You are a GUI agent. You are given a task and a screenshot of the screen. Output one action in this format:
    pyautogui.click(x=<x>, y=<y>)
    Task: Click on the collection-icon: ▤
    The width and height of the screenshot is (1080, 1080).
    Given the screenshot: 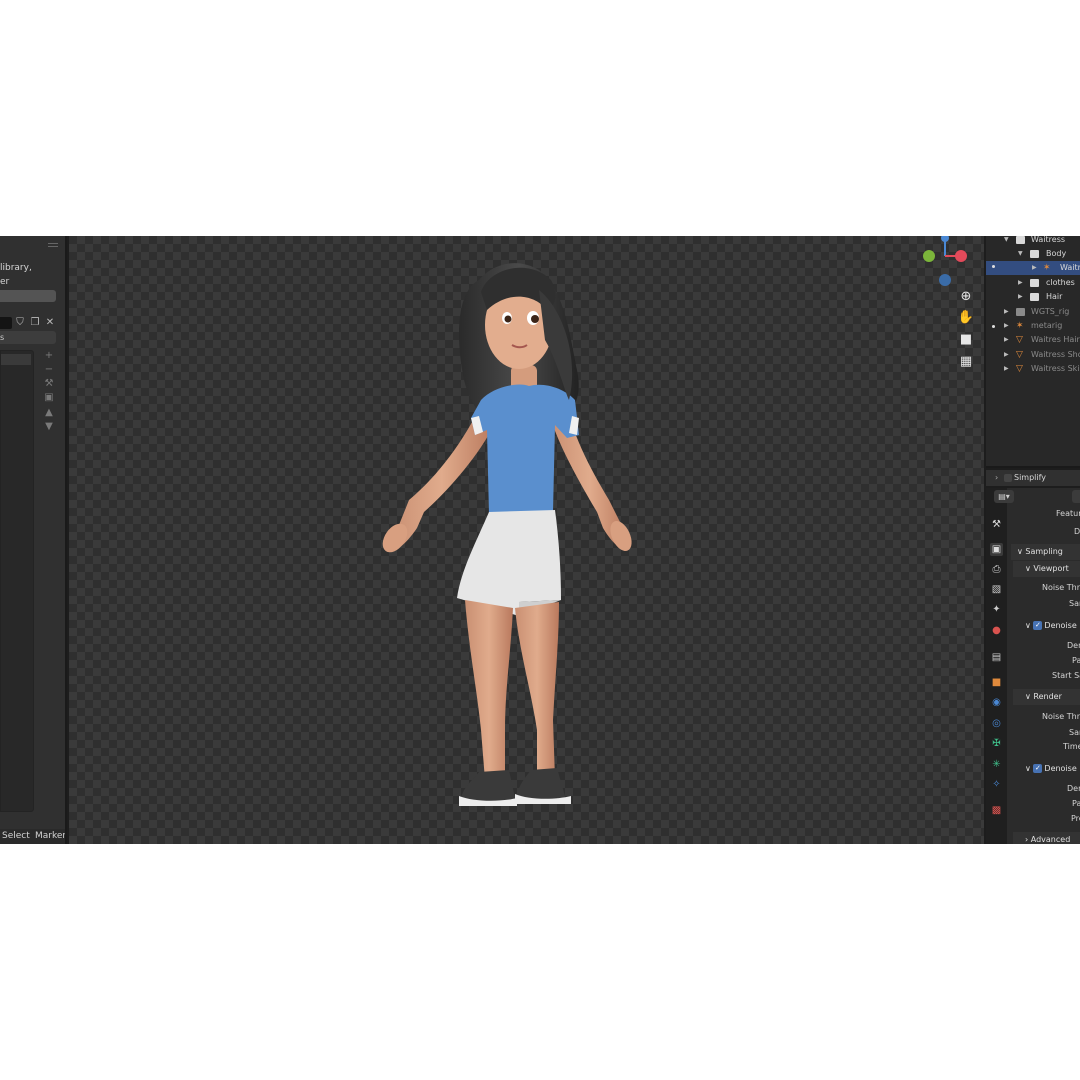 What is the action you would take?
    pyautogui.click(x=996, y=657)
    